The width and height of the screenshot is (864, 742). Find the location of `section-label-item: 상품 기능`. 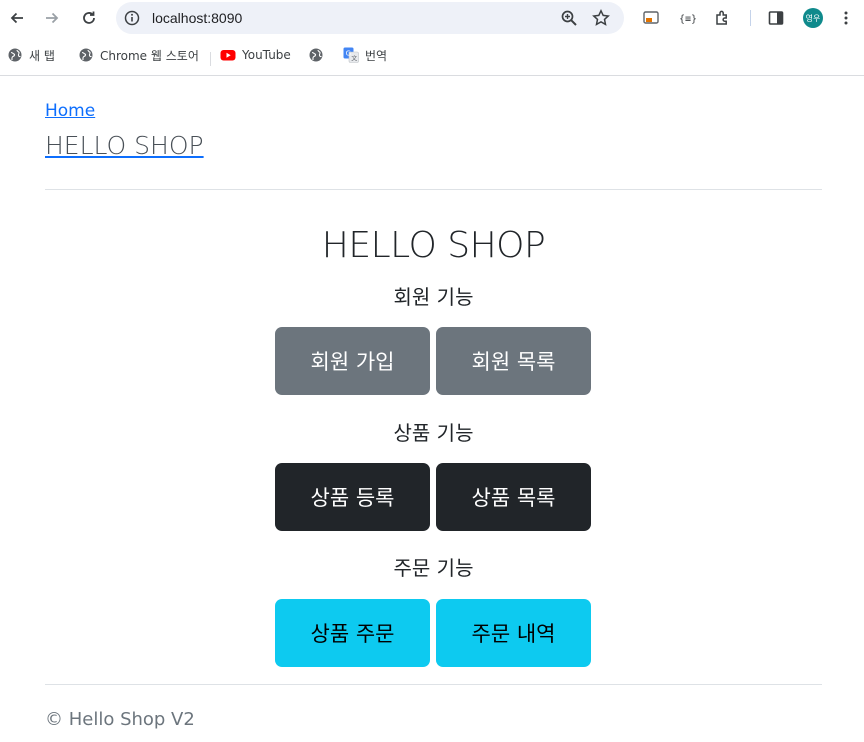

section-label-item: 상품 기능 is located at coordinates (433, 433).